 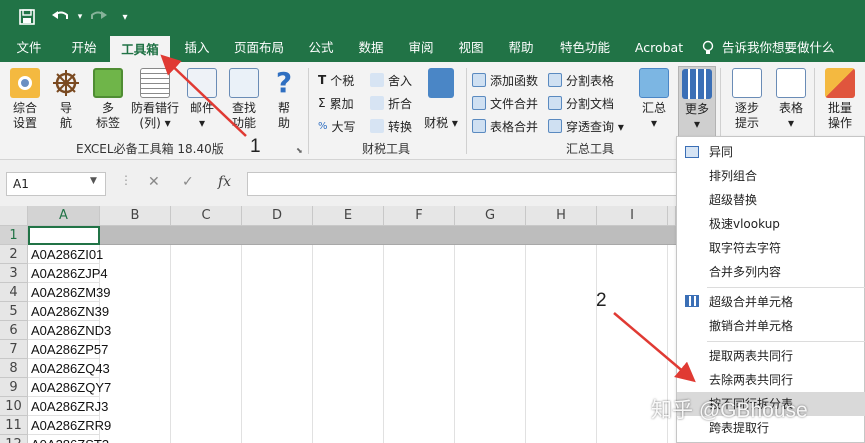 What do you see at coordinates (203, 95) in the screenshot?
I see `arrow-to-toolbox-tab` at bounding box center [203, 95].